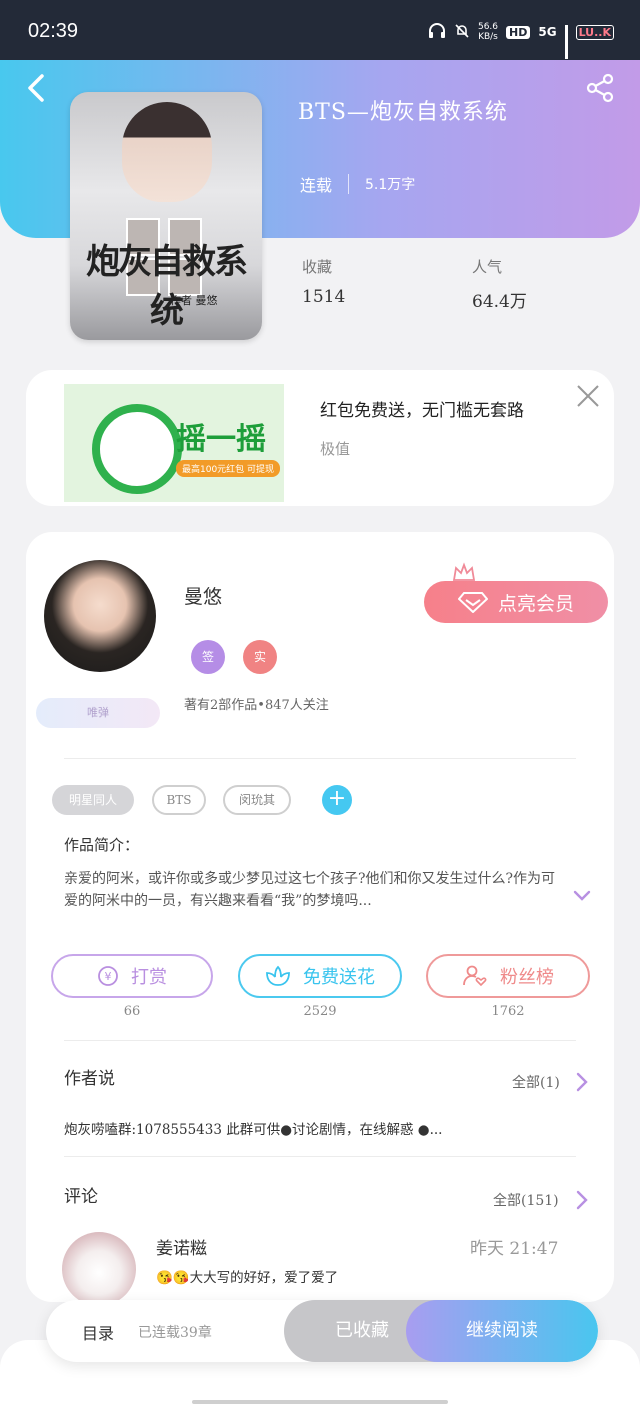 The width and height of the screenshot is (640, 1408). What do you see at coordinates (390, 185) in the screenshot?
I see `word-count: 5.1万字` at bounding box center [390, 185].